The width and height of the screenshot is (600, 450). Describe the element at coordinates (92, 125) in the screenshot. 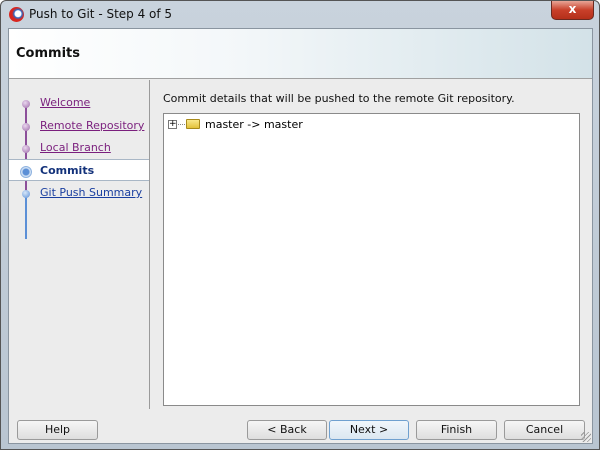

I see `step-link: Remote Repository` at that location.